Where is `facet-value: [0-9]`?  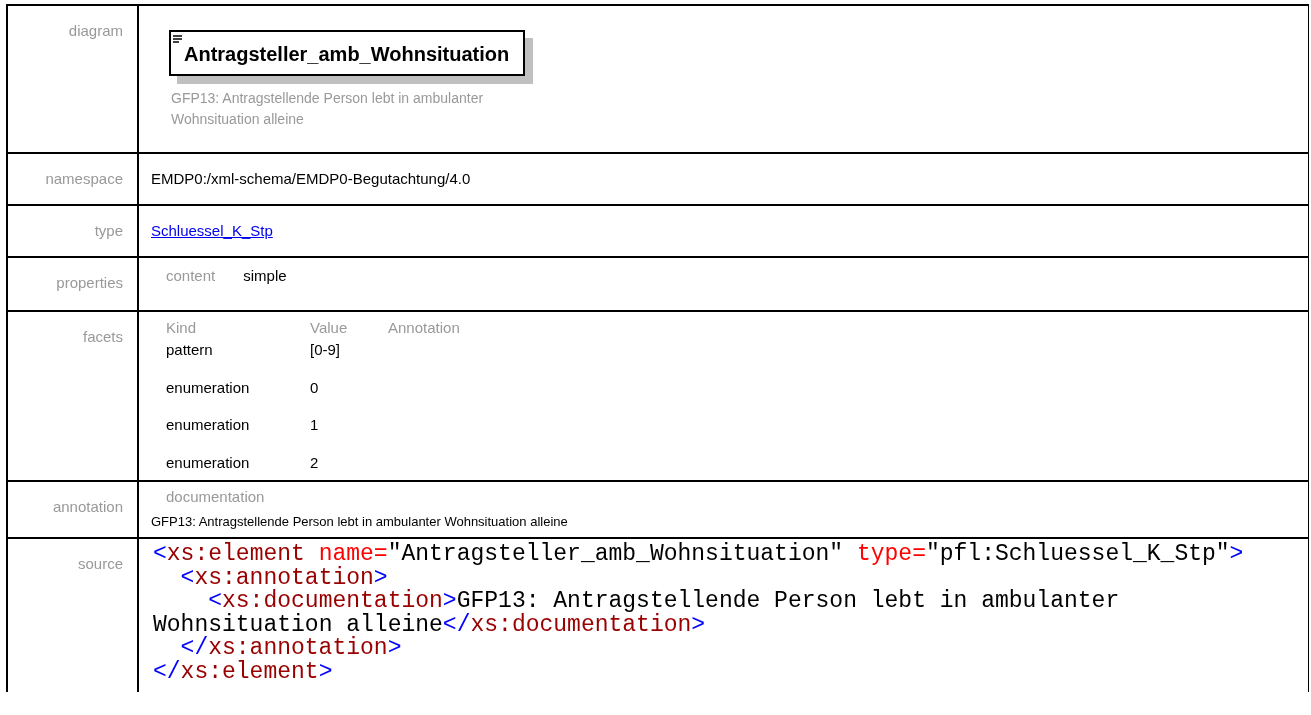 facet-value: [0-9] is located at coordinates (325, 350).